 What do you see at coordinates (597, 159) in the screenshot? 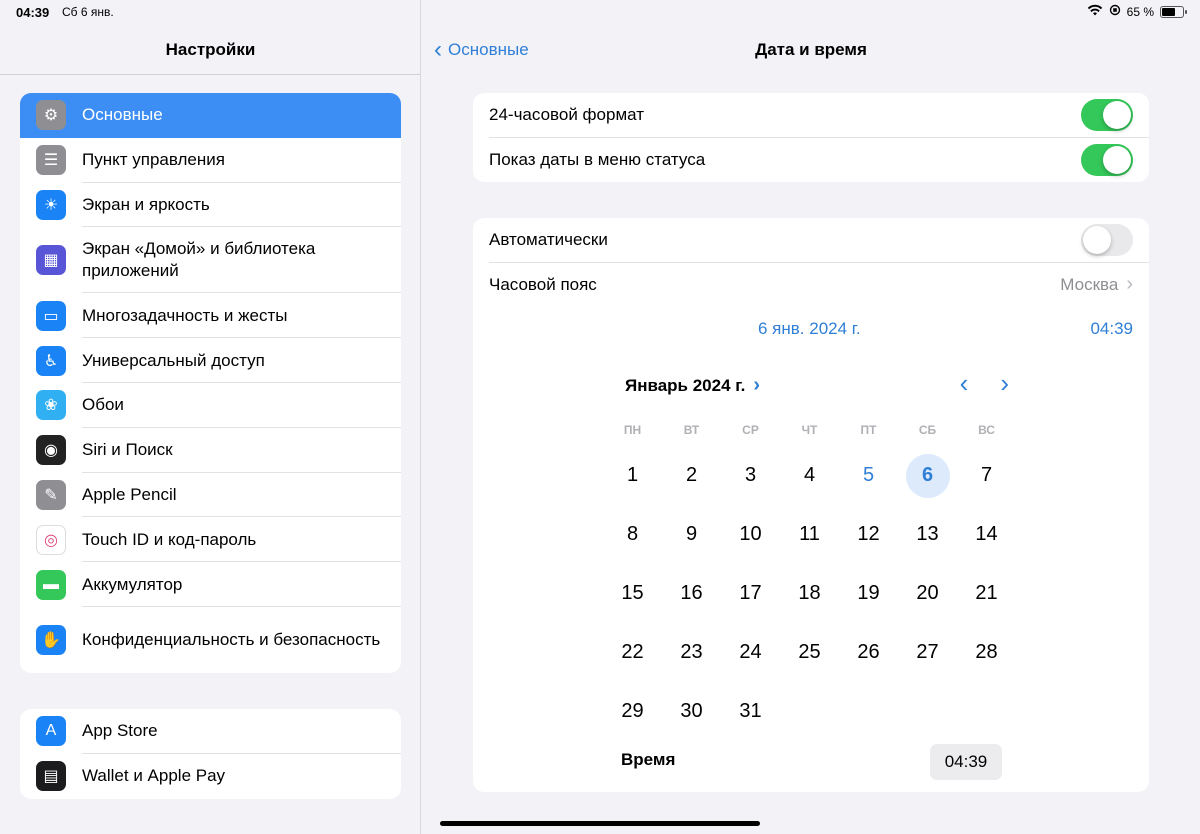
I see `show-date-label: Показ даты в меню статуса` at bounding box center [597, 159].